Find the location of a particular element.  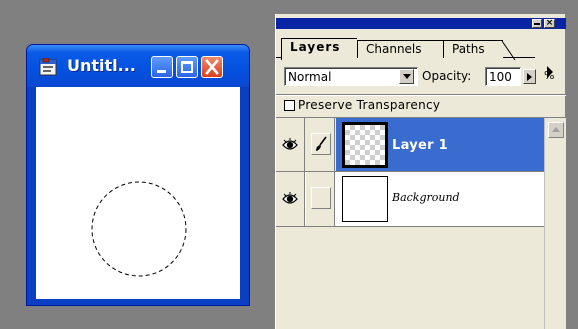

preserve-transparency-label: Preserve Transparency is located at coordinates (369, 105).